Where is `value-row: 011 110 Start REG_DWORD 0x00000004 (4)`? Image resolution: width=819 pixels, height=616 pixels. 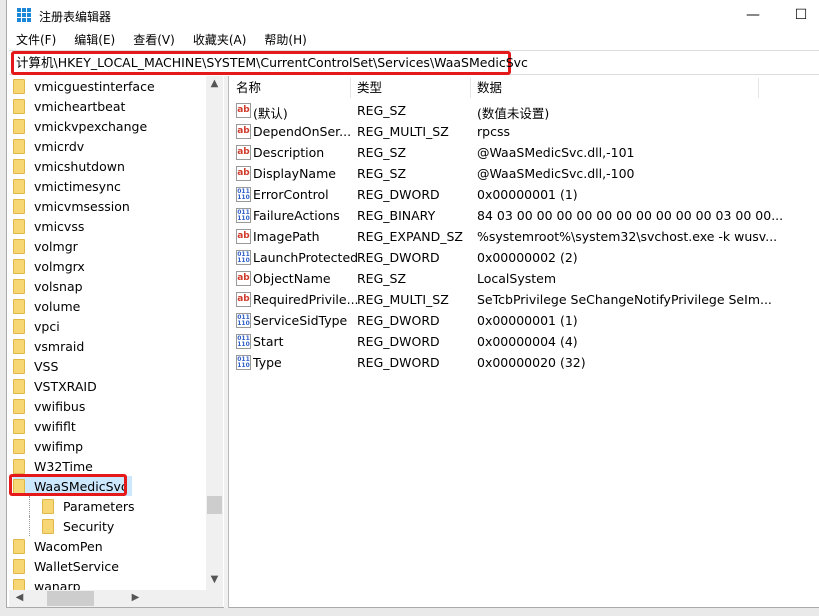
value-row: 011 110 Start REG_DWORD 0x00000004 (4) is located at coordinates (510, 341).